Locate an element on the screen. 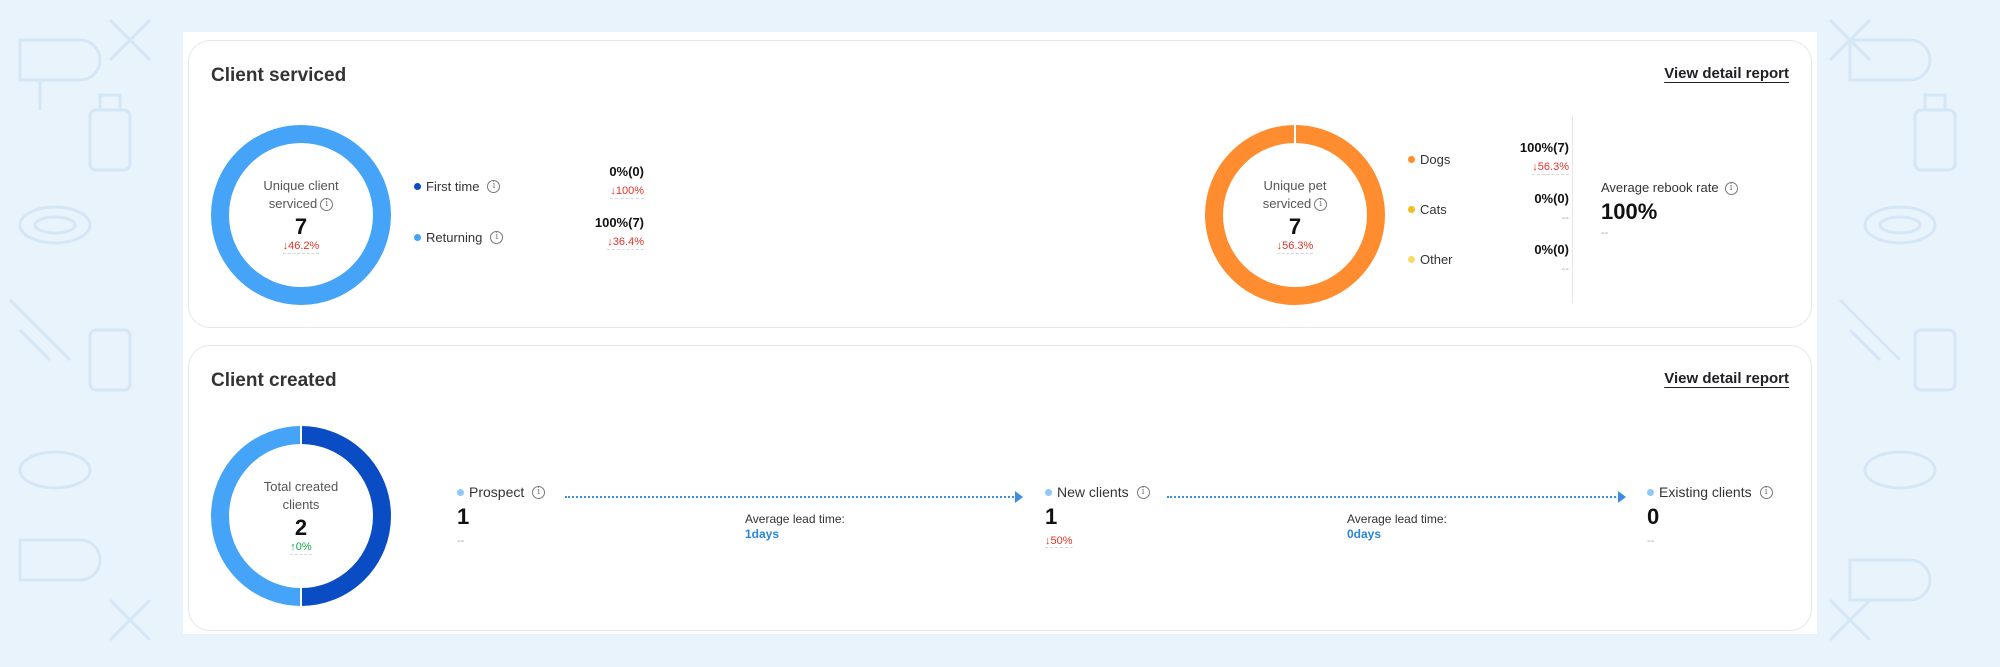  lead-time-value: 1days is located at coordinates (762, 534).